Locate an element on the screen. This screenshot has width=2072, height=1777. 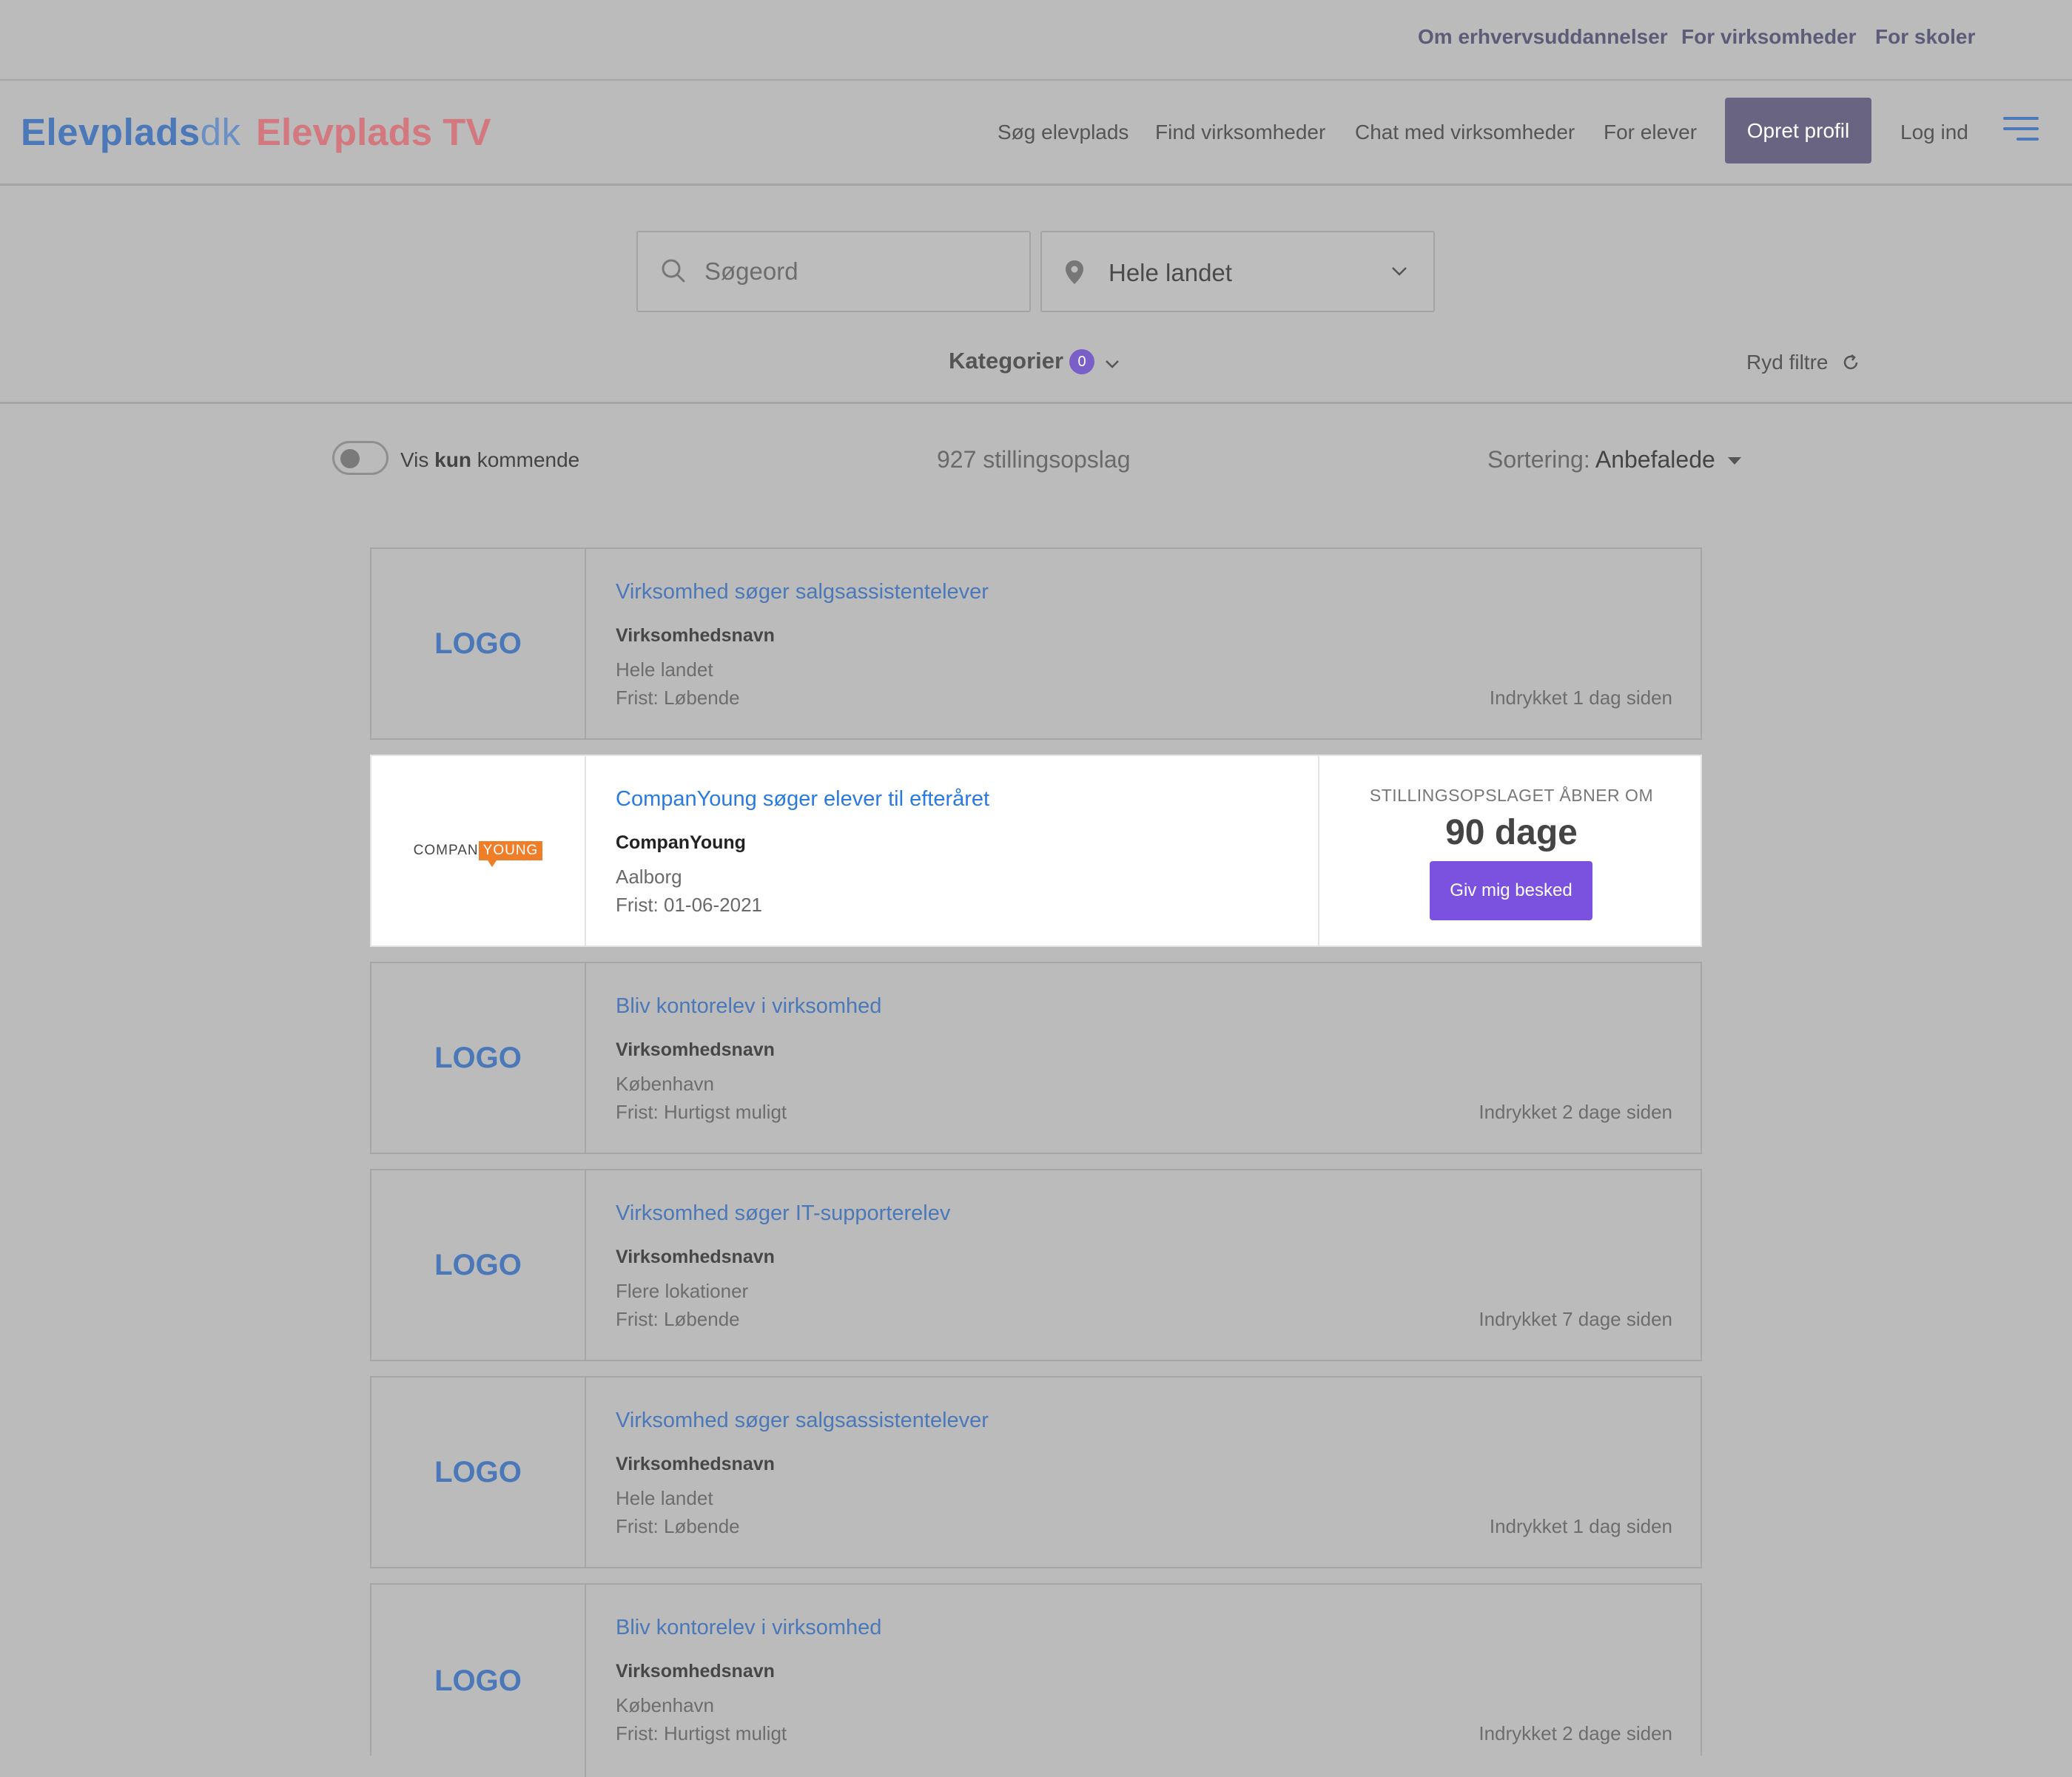
job-deadline: Frist: 01-06-2021 is located at coordinates (689, 905).